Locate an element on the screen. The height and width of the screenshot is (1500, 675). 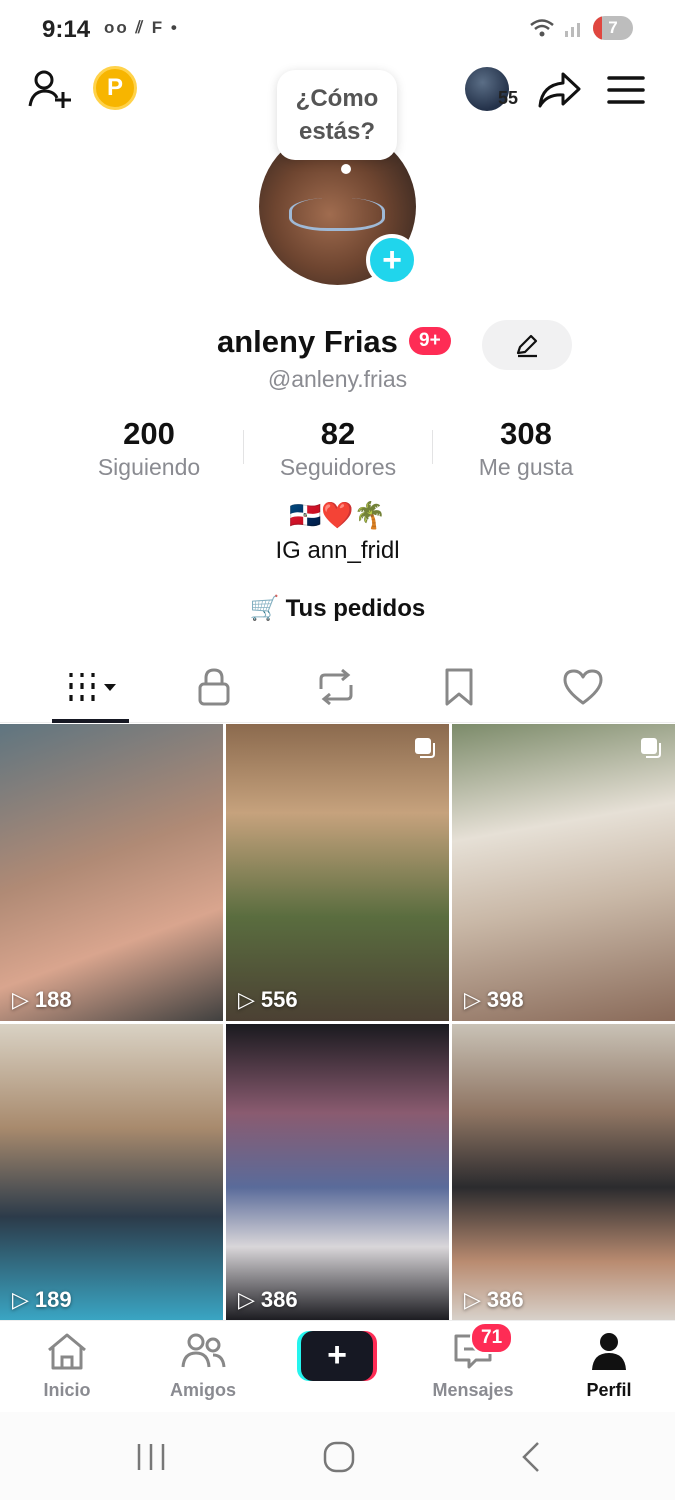
status-right-icons: 7 is located at coordinates (581, 28).